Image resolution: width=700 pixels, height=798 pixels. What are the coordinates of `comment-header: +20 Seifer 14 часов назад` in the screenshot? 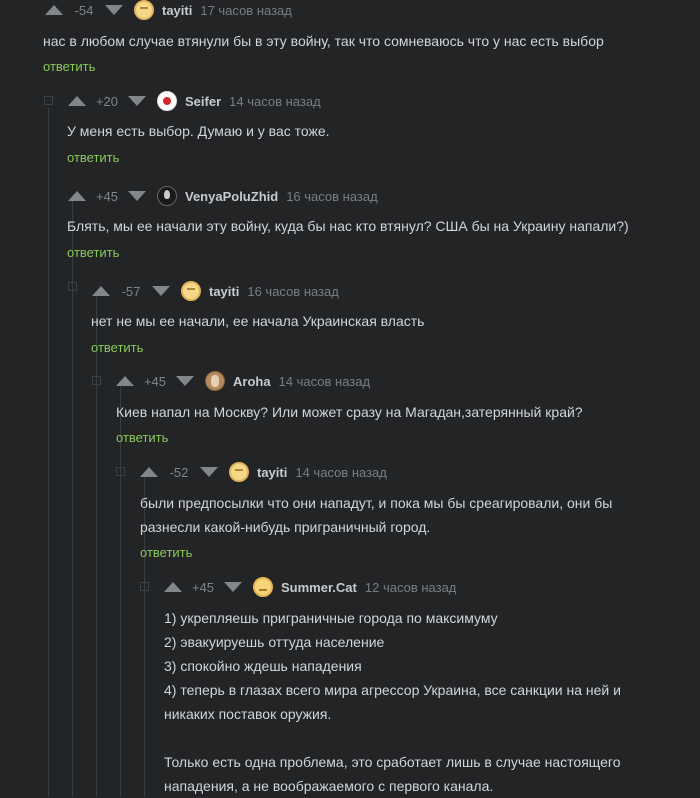 It's located at (194, 101).